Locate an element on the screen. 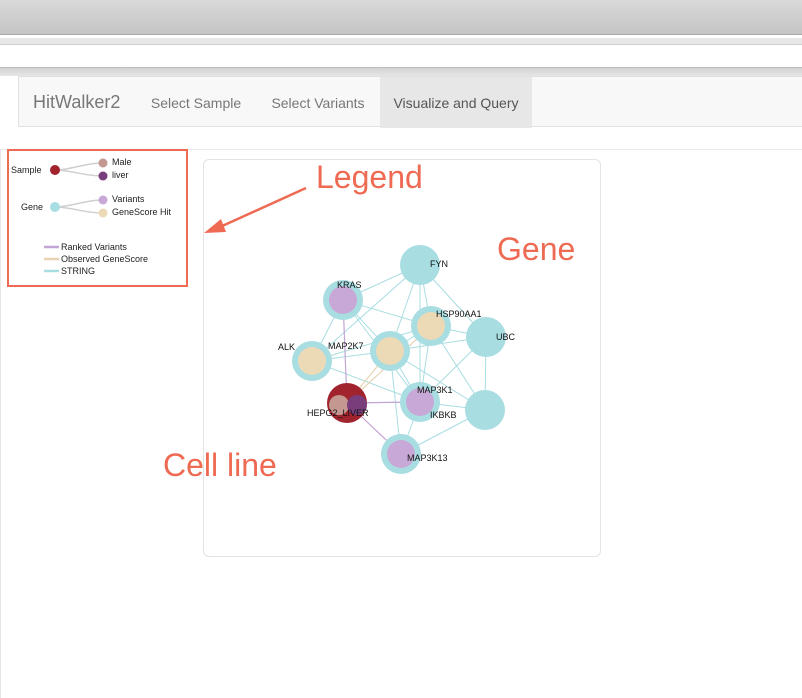  node-alk is located at coordinates (312, 361).